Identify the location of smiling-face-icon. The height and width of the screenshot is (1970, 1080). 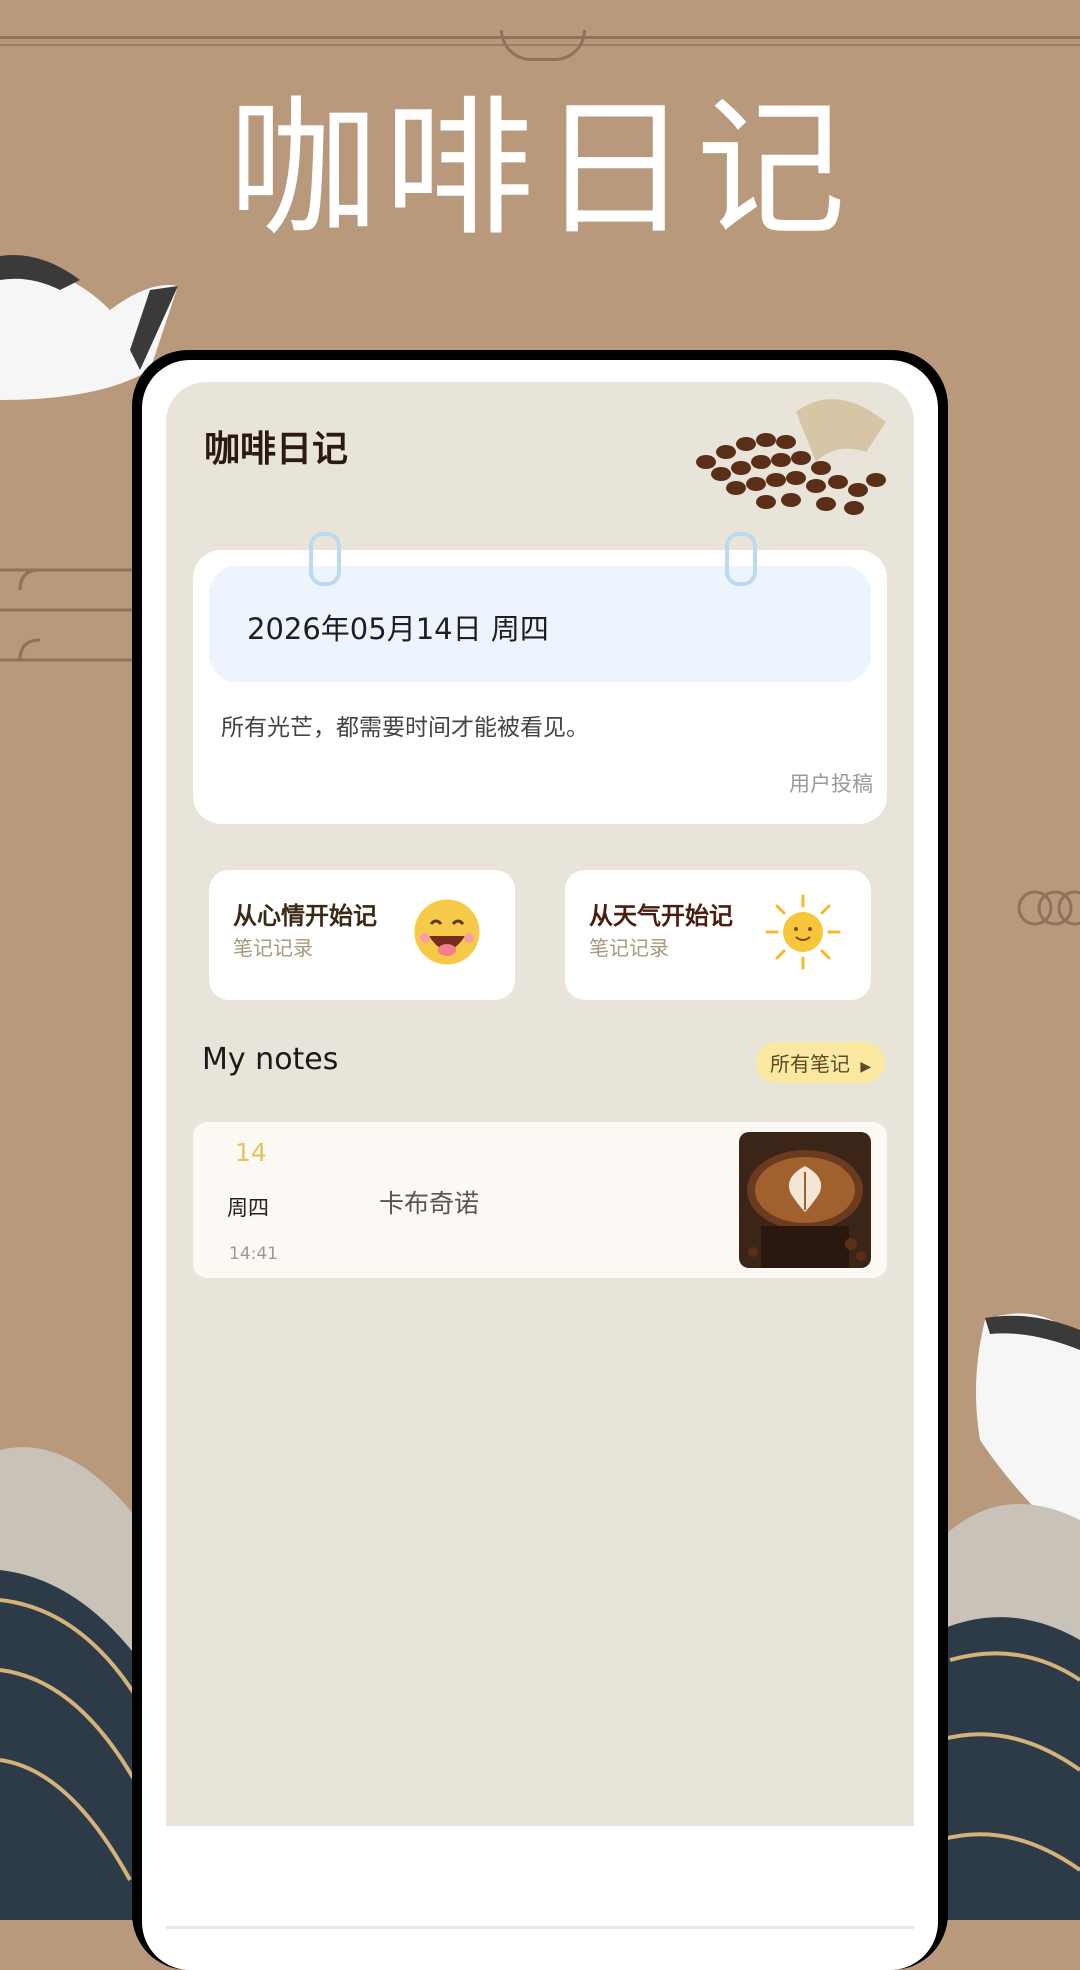
(447, 932).